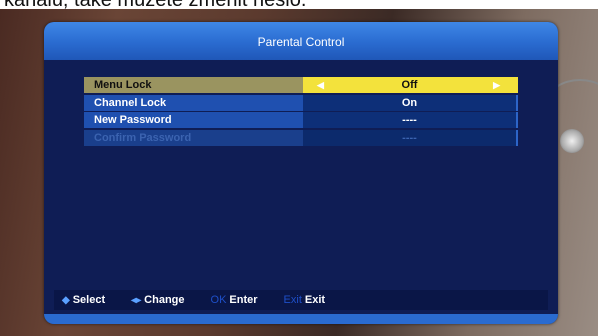 The image size is (598, 336). I want to click on hint-select-label: Select, so click(89, 300).